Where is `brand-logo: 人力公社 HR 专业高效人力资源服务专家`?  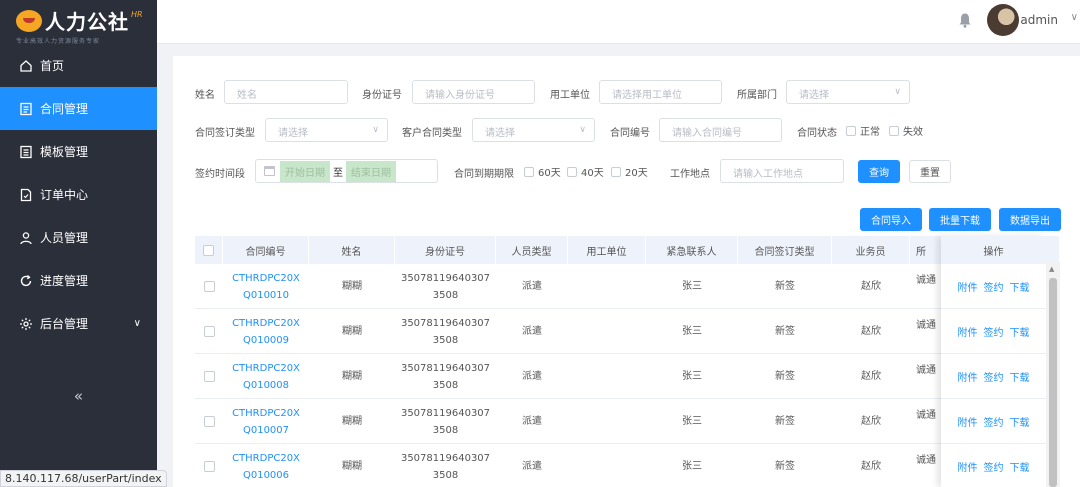
brand-logo: 人力公社 HR 专业高效人力资源服务专家 is located at coordinates (78, 22).